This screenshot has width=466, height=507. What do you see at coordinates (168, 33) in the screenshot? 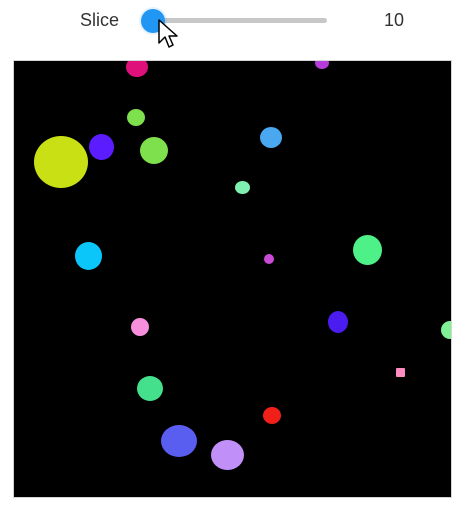
I see `mouse-cursor-icon` at bounding box center [168, 33].